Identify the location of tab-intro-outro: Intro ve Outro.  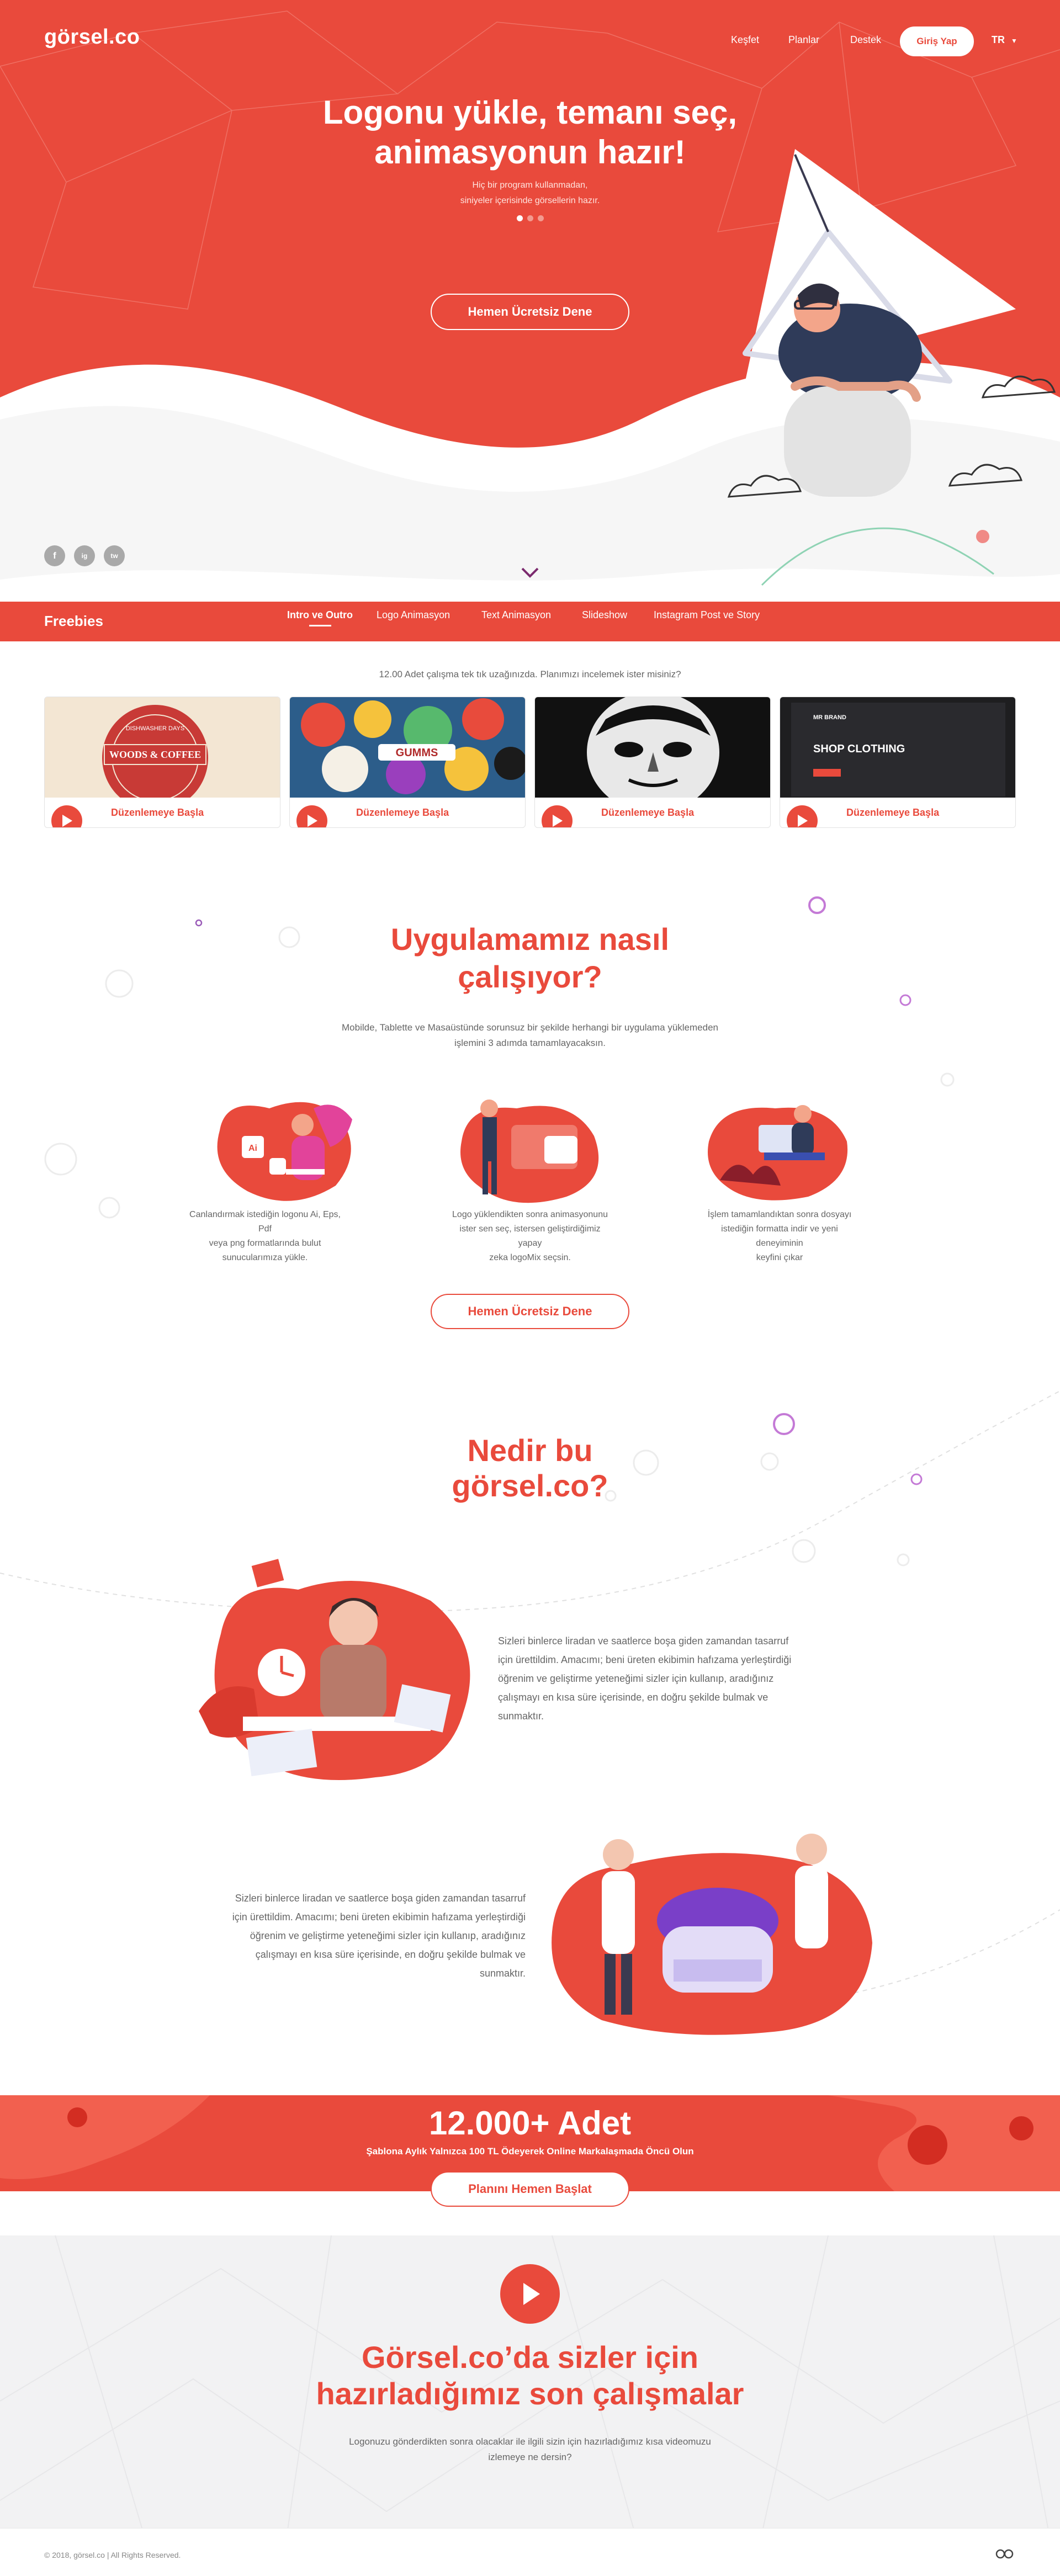
(320, 615).